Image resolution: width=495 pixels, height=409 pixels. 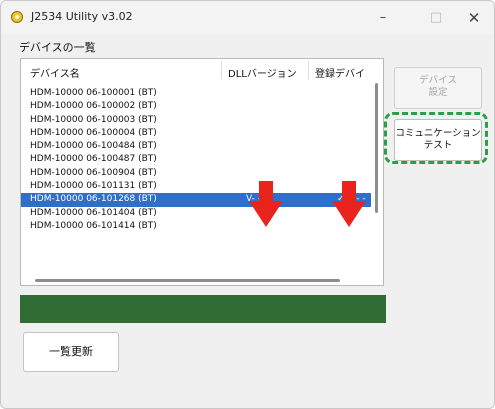 I want to click on device-settings-label-line2: 設定, so click(x=438, y=92).